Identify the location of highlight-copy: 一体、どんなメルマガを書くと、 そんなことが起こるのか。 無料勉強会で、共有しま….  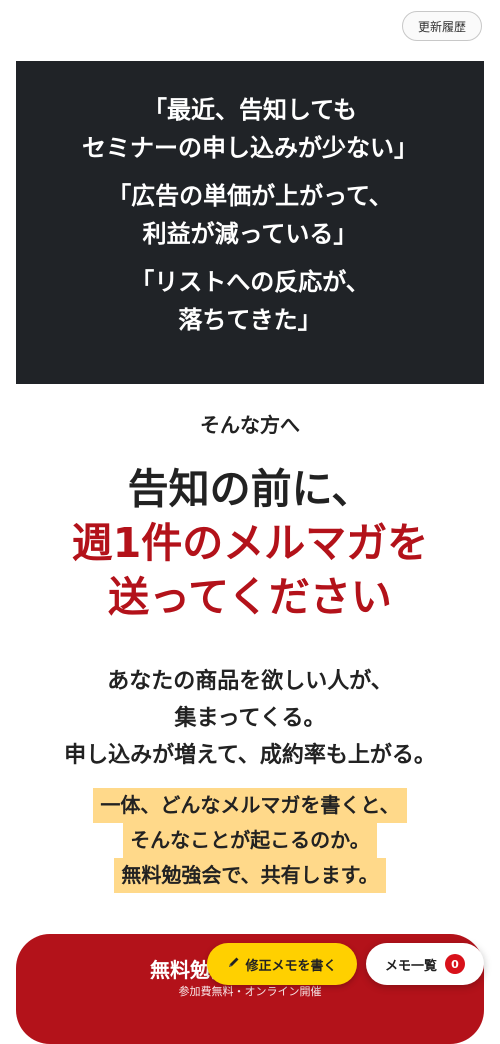
(250, 840).